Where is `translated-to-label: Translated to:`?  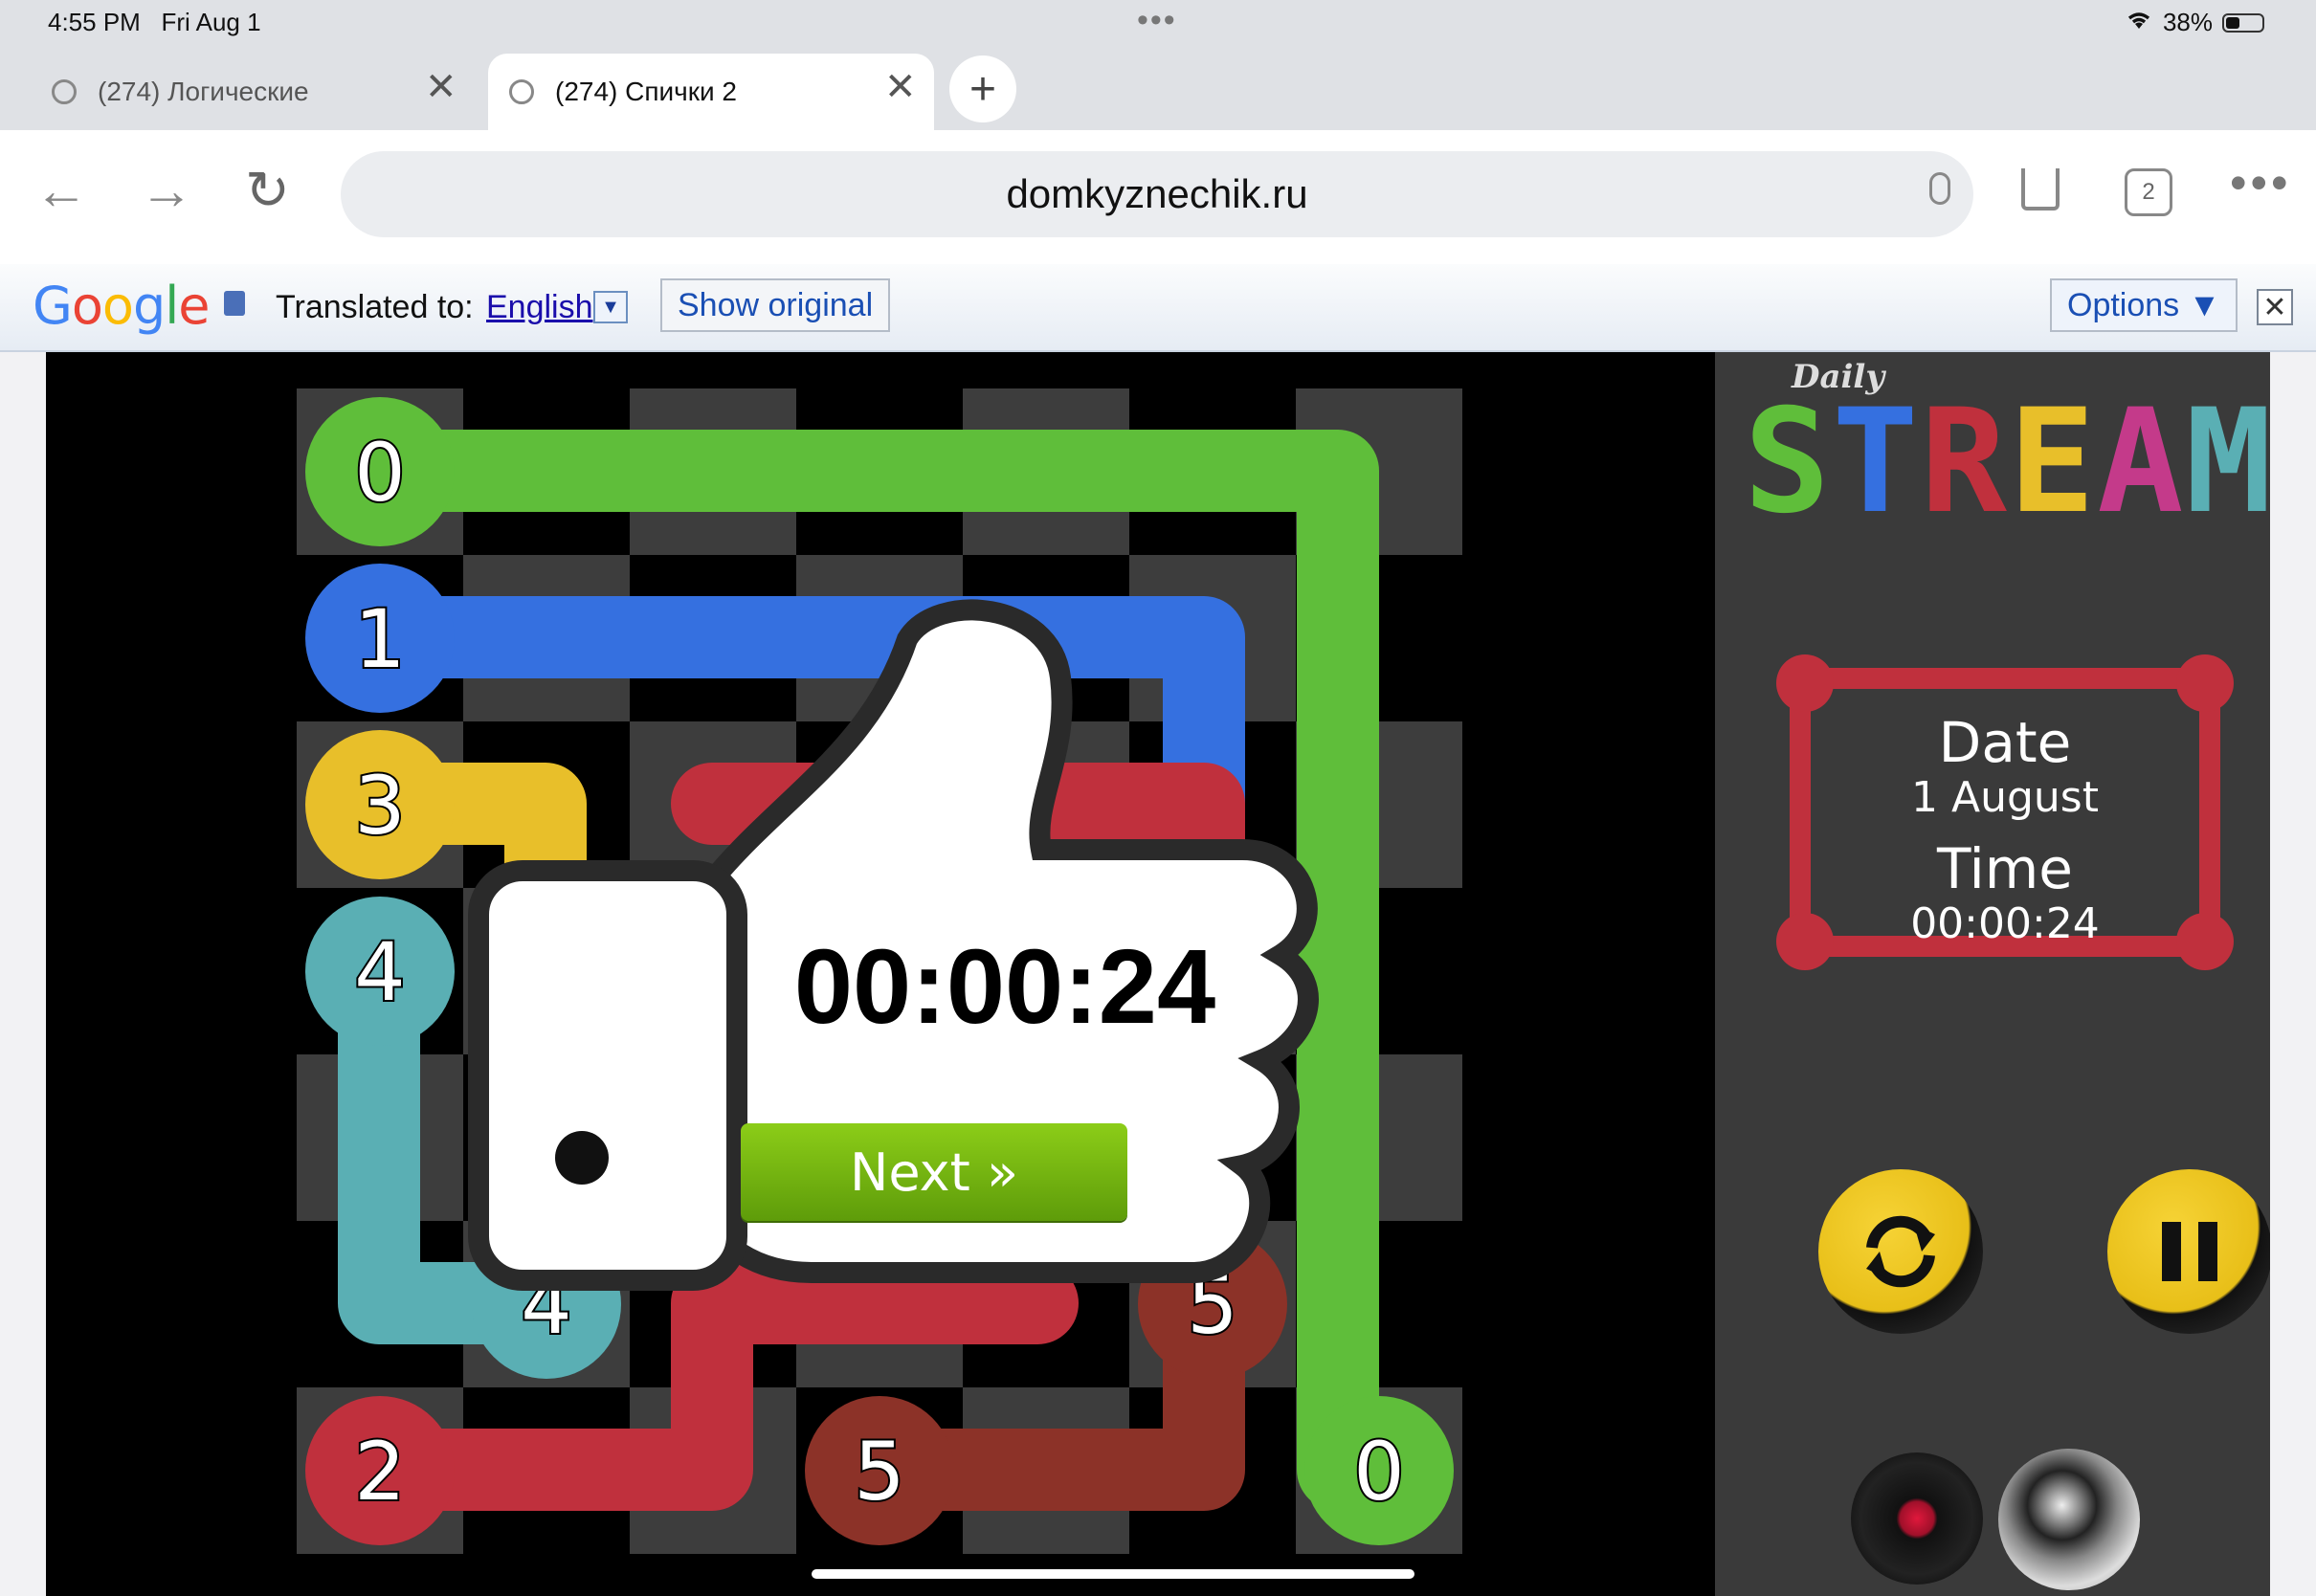 translated-to-label: Translated to: is located at coordinates (375, 307).